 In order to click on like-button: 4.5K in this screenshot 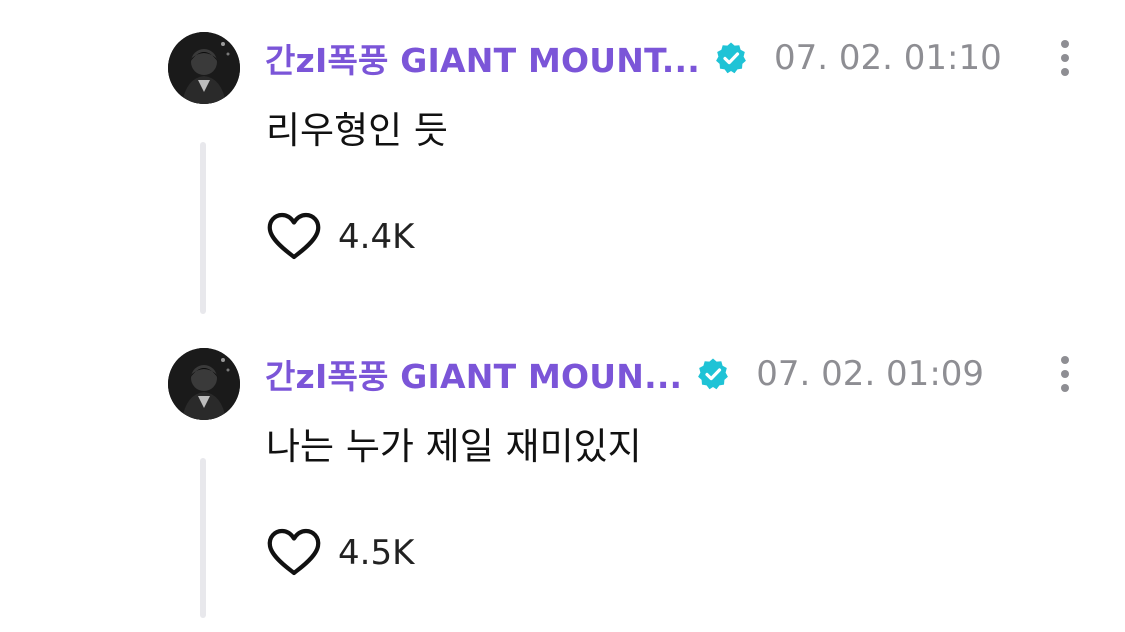, I will do `click(340, 553)`.